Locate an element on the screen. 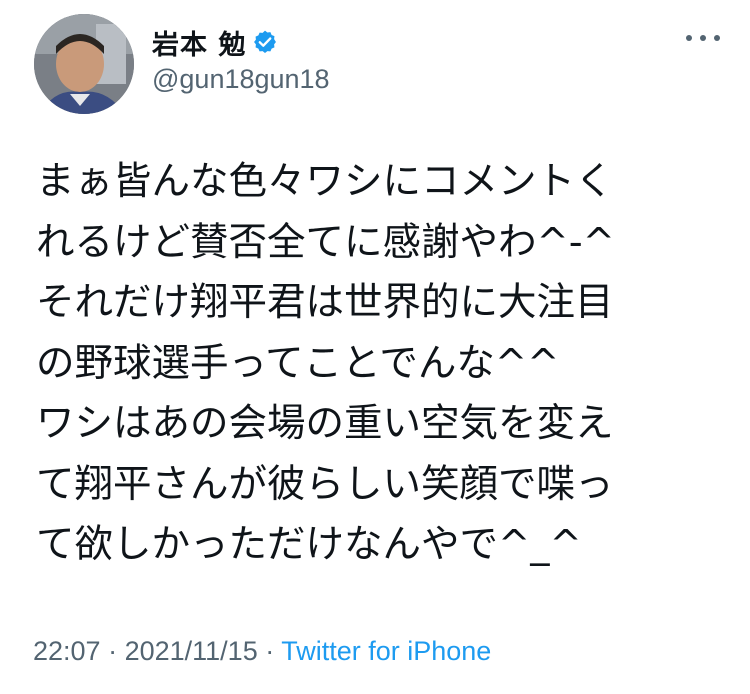 The height and width of the screenshot is (694, 750). verified-badge-icon is located at coordinates (265, 42).